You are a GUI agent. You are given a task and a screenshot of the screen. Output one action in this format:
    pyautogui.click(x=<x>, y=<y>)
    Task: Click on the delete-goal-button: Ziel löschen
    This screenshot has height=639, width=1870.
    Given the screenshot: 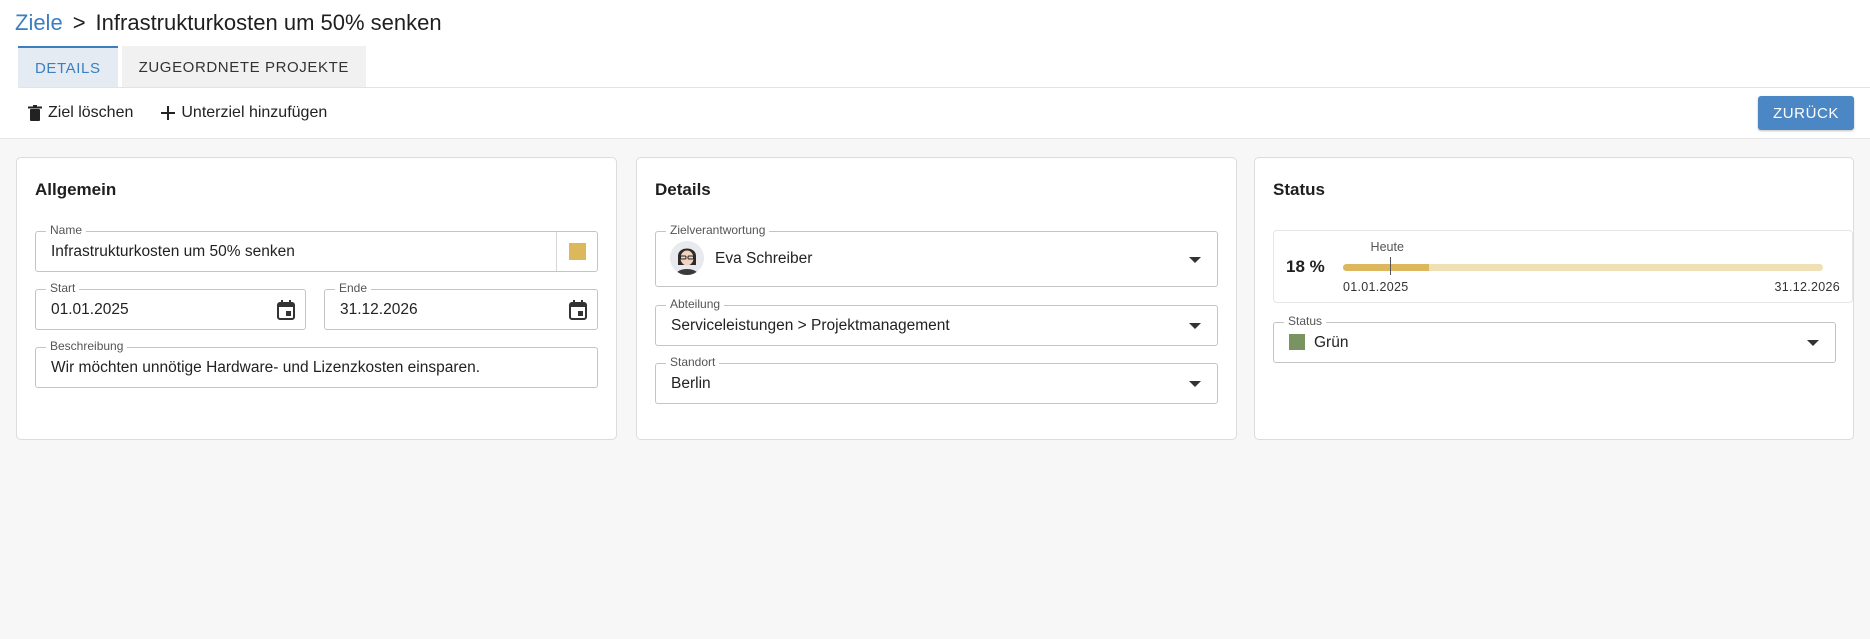 What is the action you would take?
    pyautogui.click(x=80, y=113)
    